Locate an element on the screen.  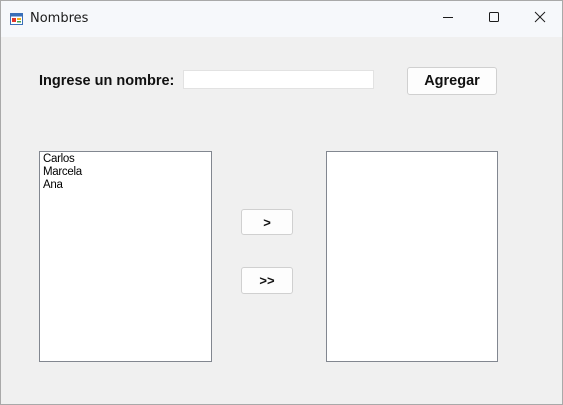
windows-form-icon is located at coordinates (16, 18).